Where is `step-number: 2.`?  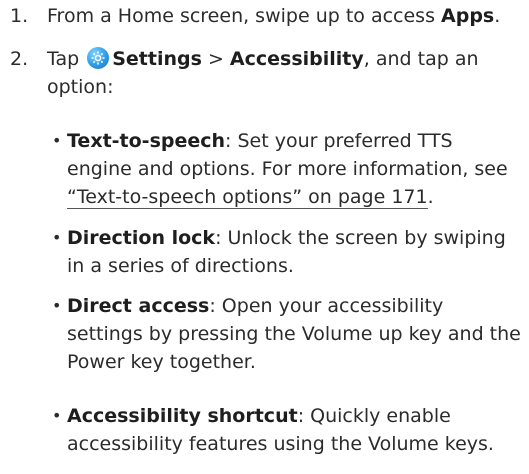
step-number: 2. is located at coordinates (19, 59).